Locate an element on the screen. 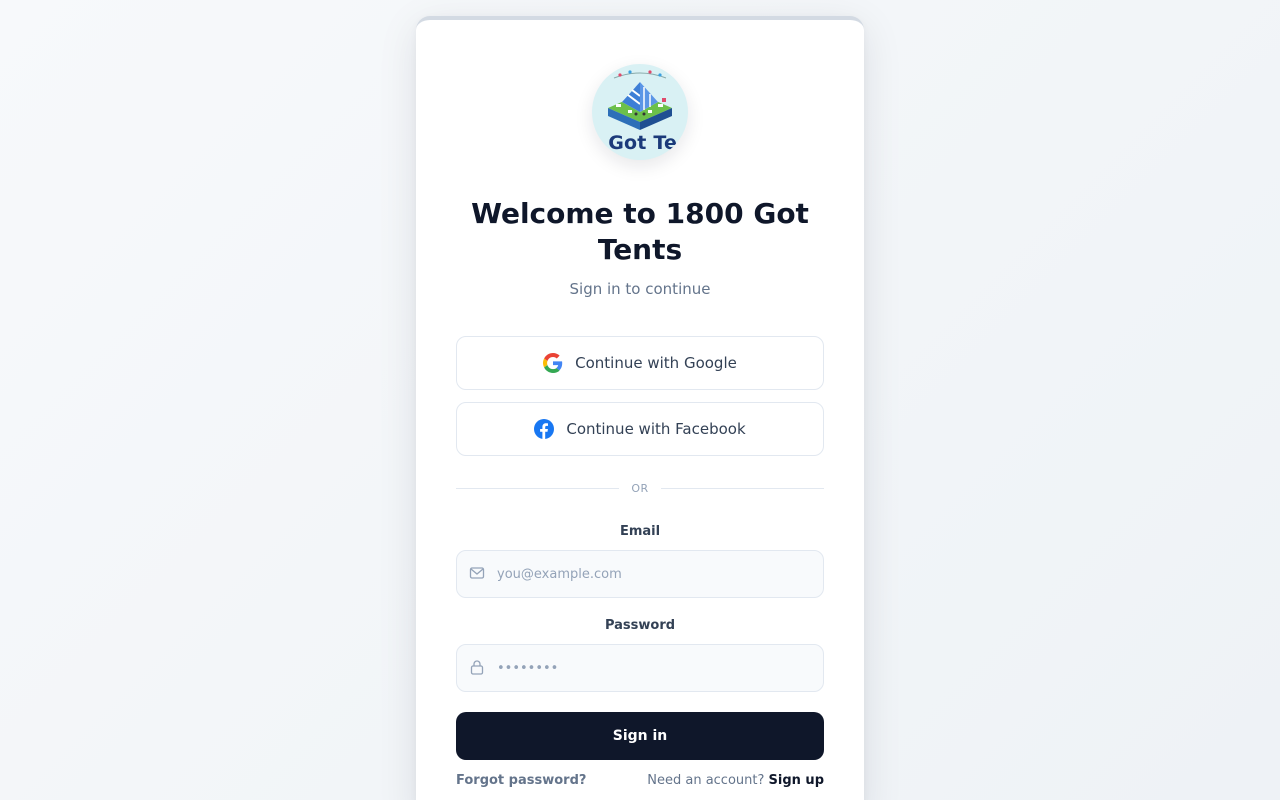 The image size is (1280, 800). facebook-signin-button: Continue with Facebook is located at coordinates (640, 429).